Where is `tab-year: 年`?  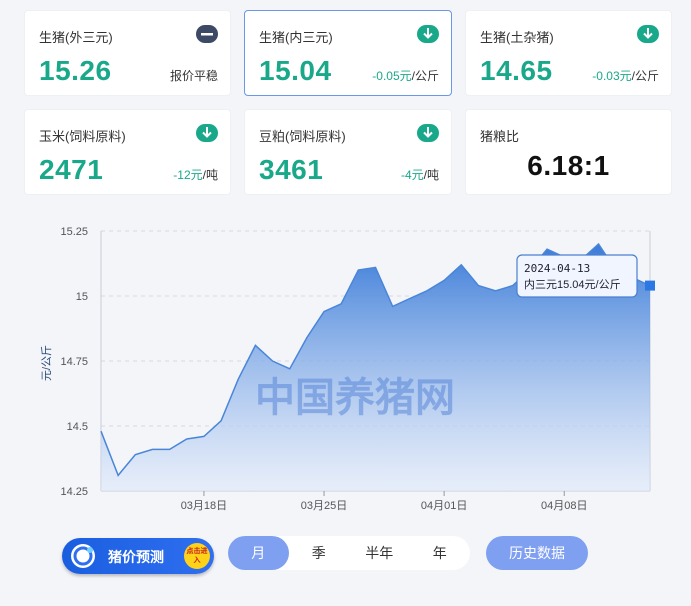
tab-year: 年 is located at coordinates (440, 553).